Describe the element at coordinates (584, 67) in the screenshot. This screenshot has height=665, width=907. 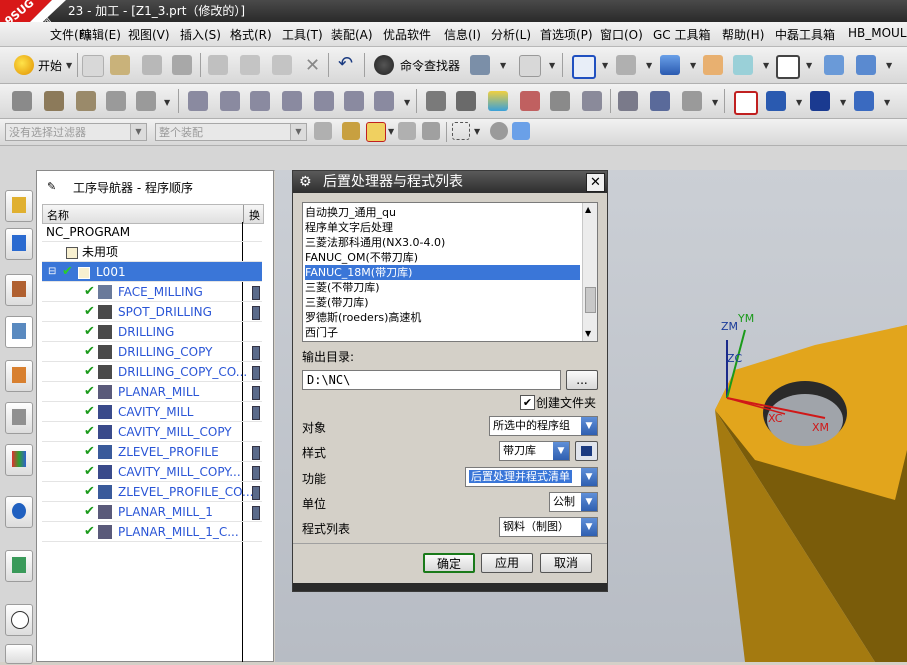
I see `fit-view-icon` at that location.